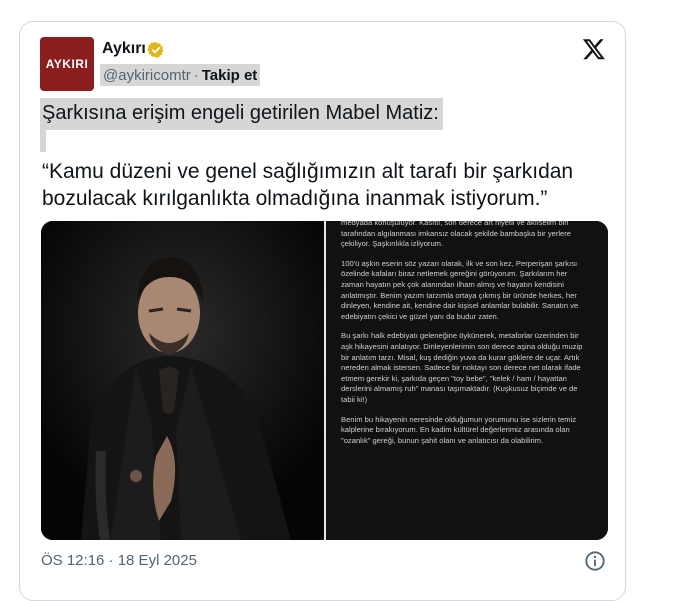 The width and height of the screenshot is (674, 601). What do you see at coordinates (155, 50) in the screenshot?
I see `verified-badge-icon` at bounding box center [155, 50].